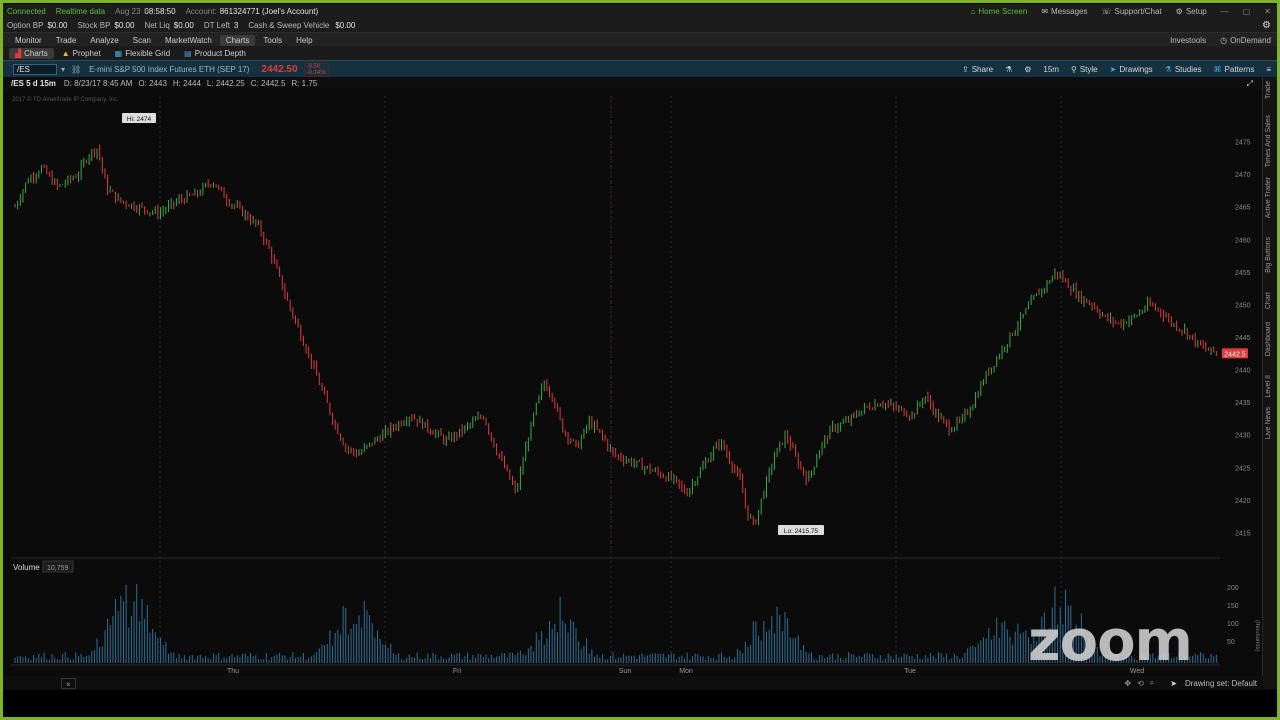  I want to click on tab-analyze: Analyze, so click(104, 40).